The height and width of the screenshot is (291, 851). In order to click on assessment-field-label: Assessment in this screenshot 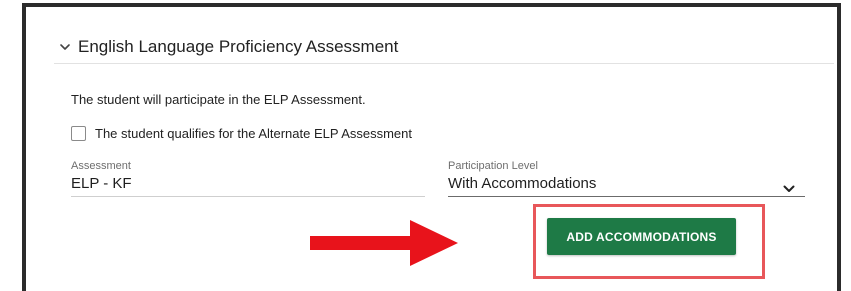, I will do `click(101, 166)`.